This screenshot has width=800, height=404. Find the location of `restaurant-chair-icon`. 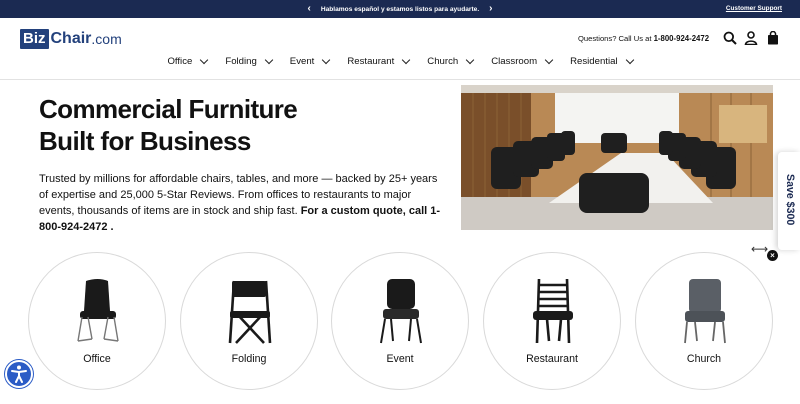

restaurant-chair-icon is located at coordinates (553, 311).